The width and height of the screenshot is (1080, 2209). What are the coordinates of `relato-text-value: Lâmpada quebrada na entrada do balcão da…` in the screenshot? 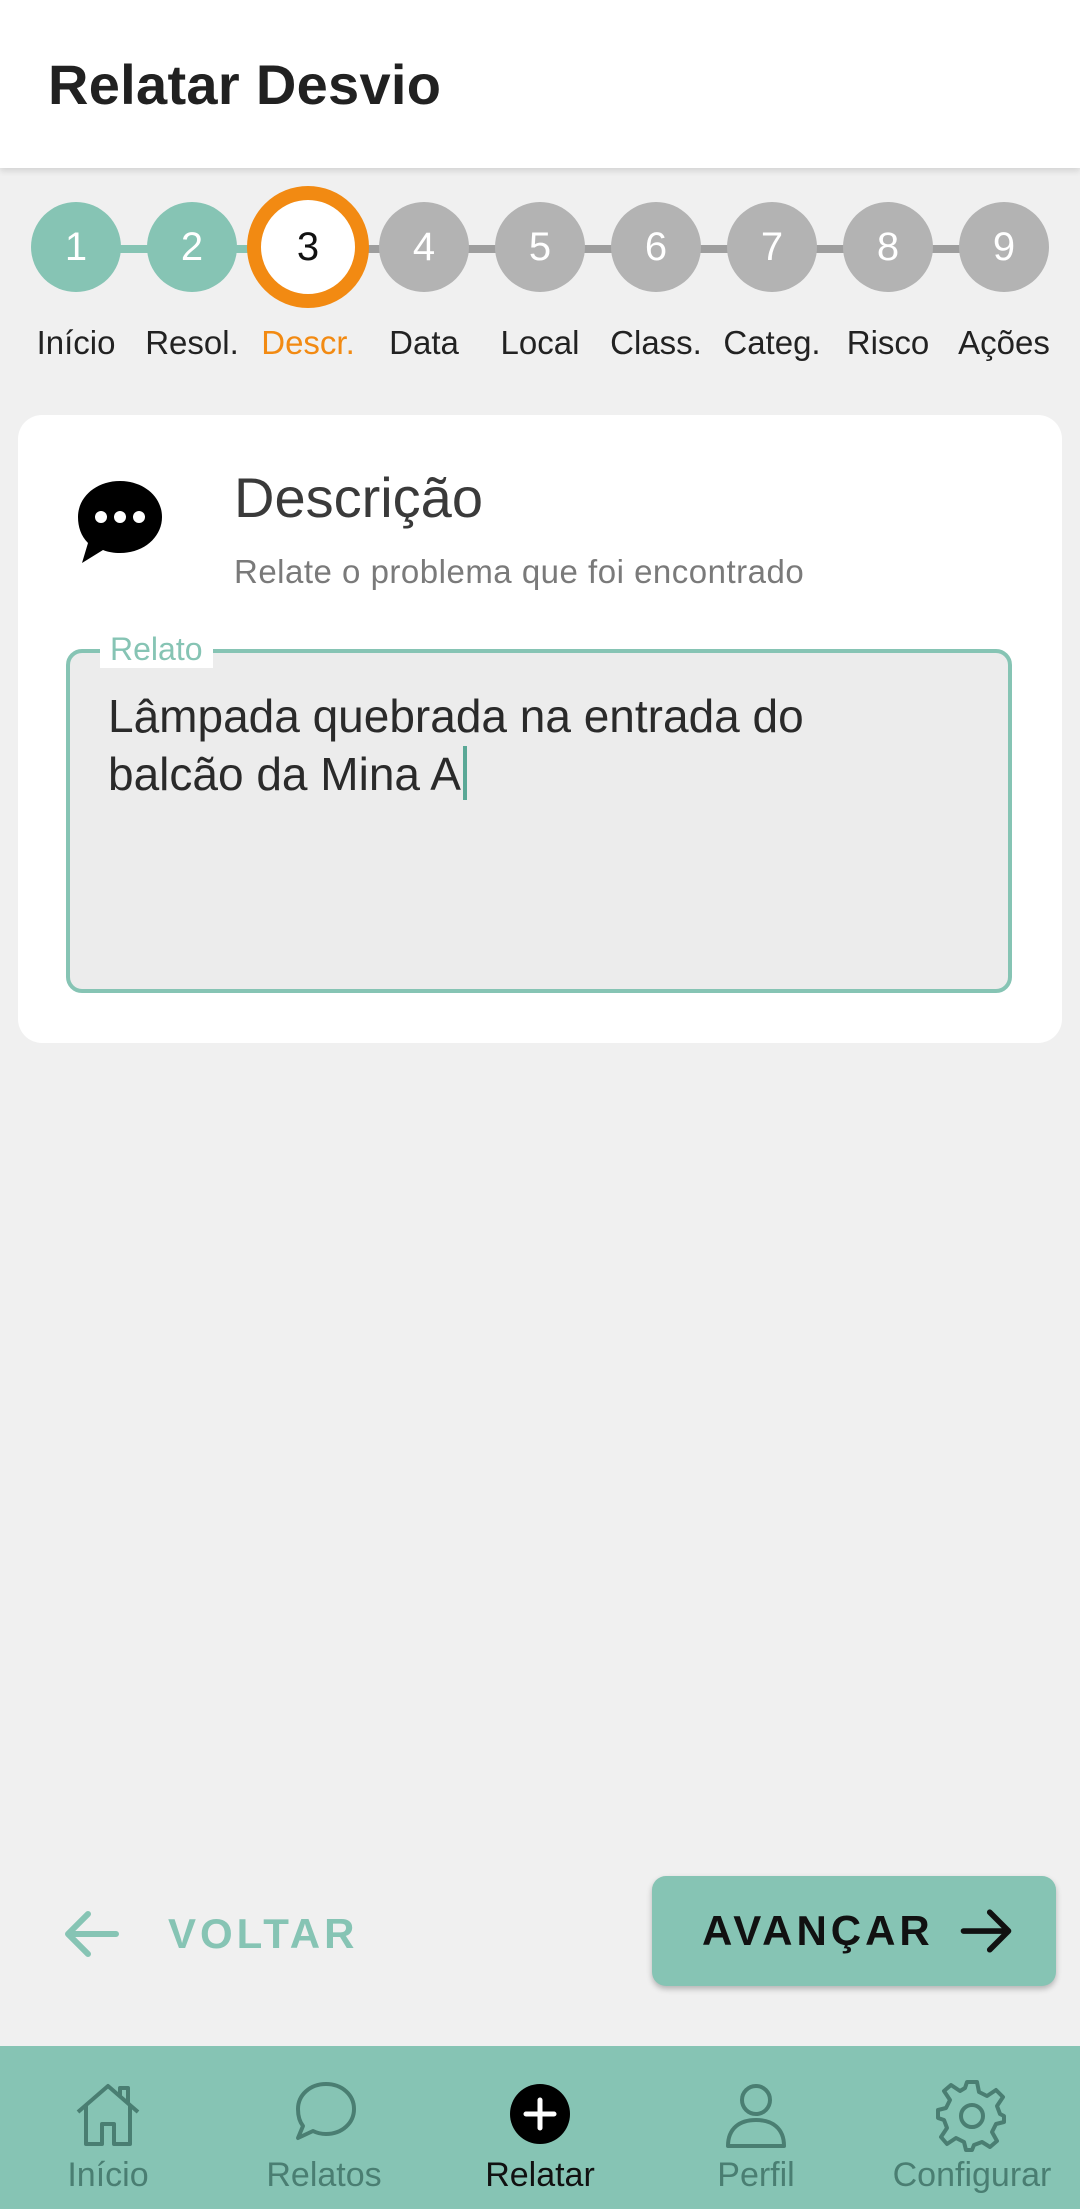 It's located at (538, 745).